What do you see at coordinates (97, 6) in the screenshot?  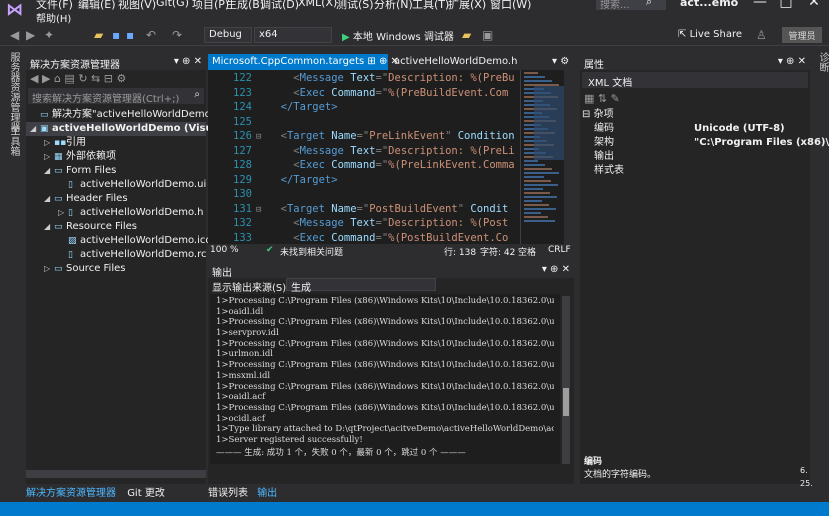 I see `menu-item: 编辑(E)` at bounding box center [97, 6].